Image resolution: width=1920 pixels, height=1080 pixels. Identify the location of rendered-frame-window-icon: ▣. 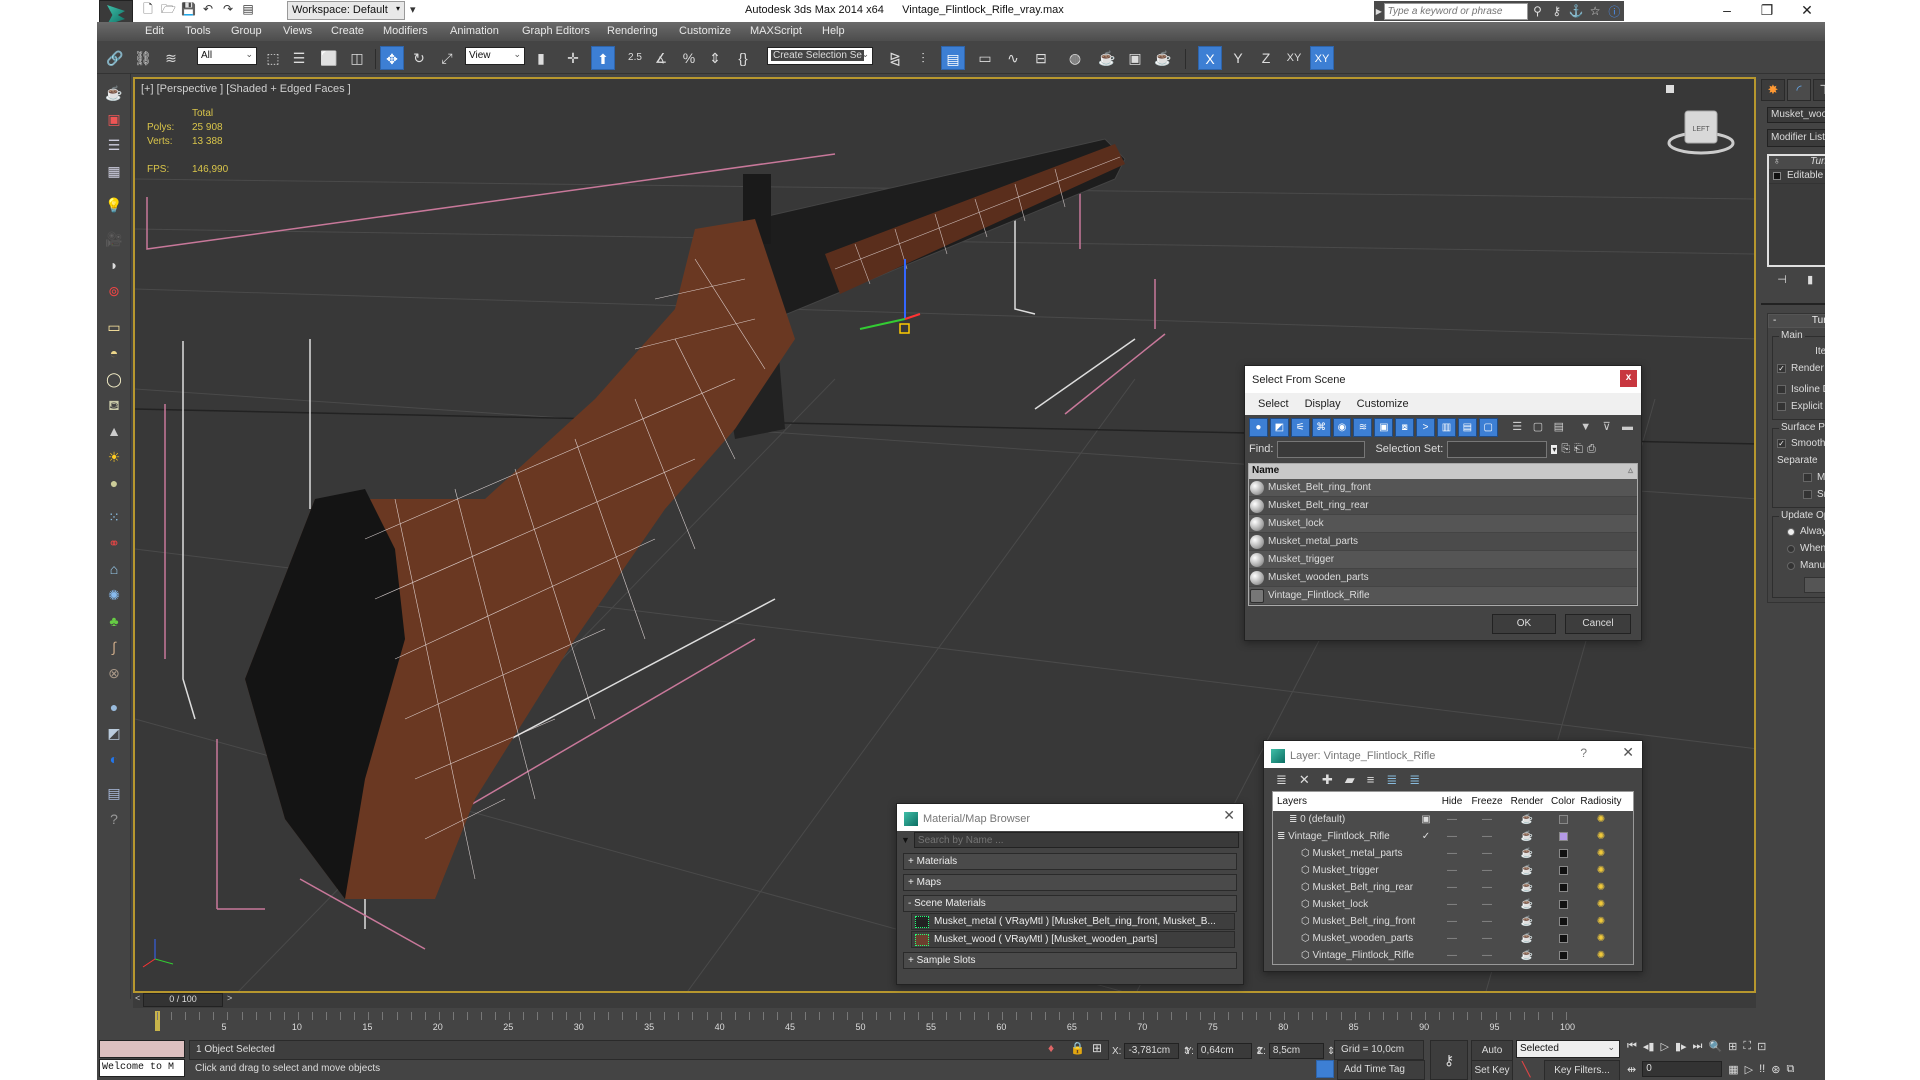
(1135, 58).